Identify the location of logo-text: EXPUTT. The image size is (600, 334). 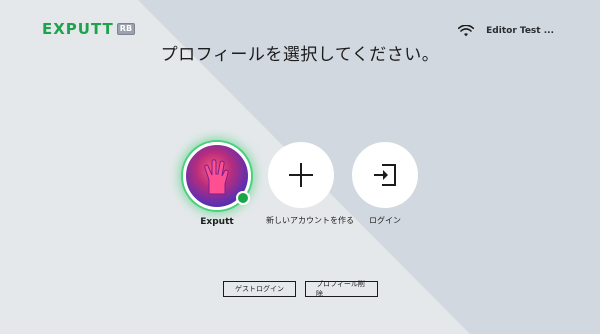
(78, 29).